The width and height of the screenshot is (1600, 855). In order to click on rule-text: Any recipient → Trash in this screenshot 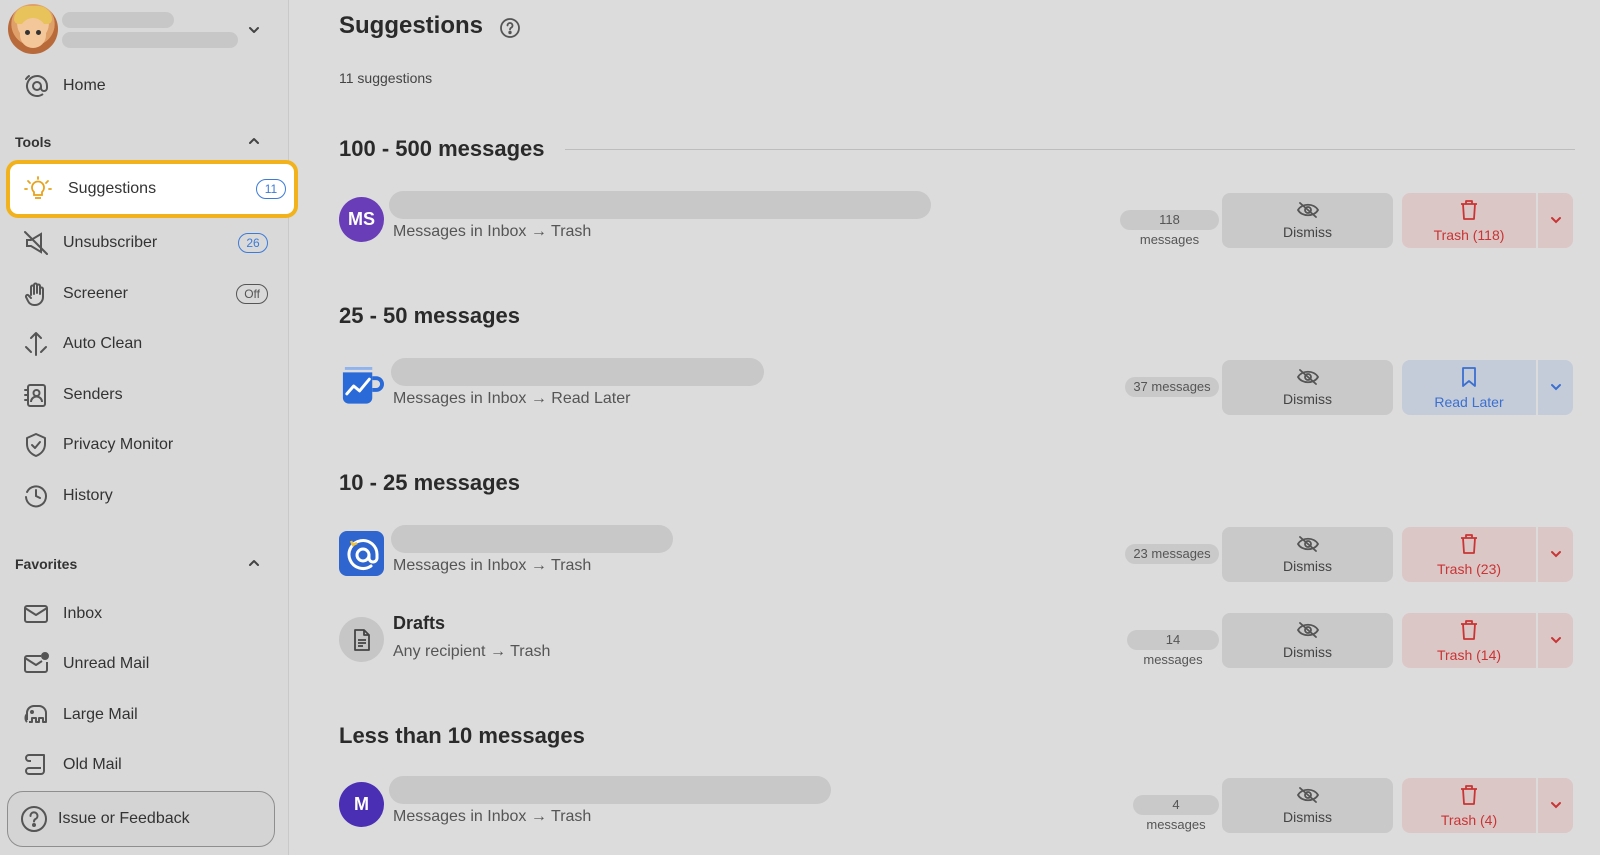, I will do `click(472, 651)`.